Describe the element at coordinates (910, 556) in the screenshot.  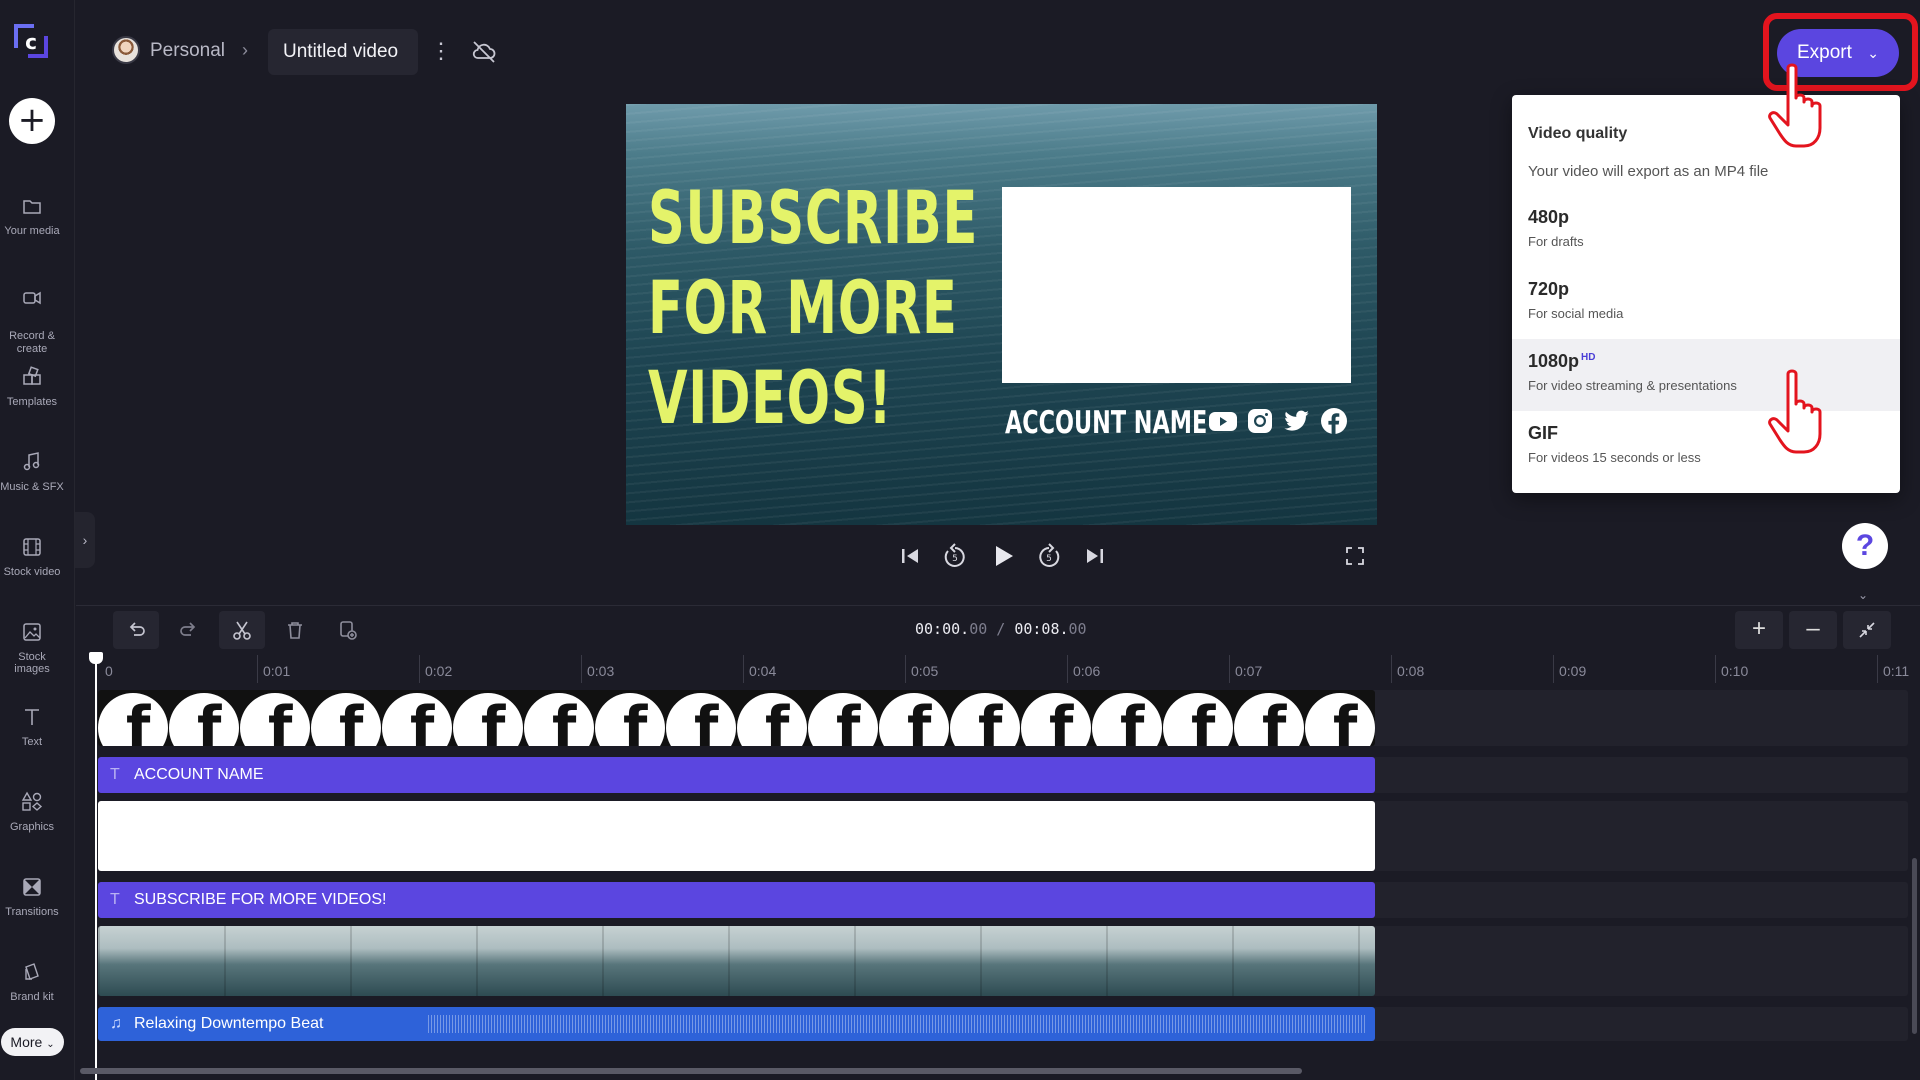
I see `skip-to-start-icon` at that location.